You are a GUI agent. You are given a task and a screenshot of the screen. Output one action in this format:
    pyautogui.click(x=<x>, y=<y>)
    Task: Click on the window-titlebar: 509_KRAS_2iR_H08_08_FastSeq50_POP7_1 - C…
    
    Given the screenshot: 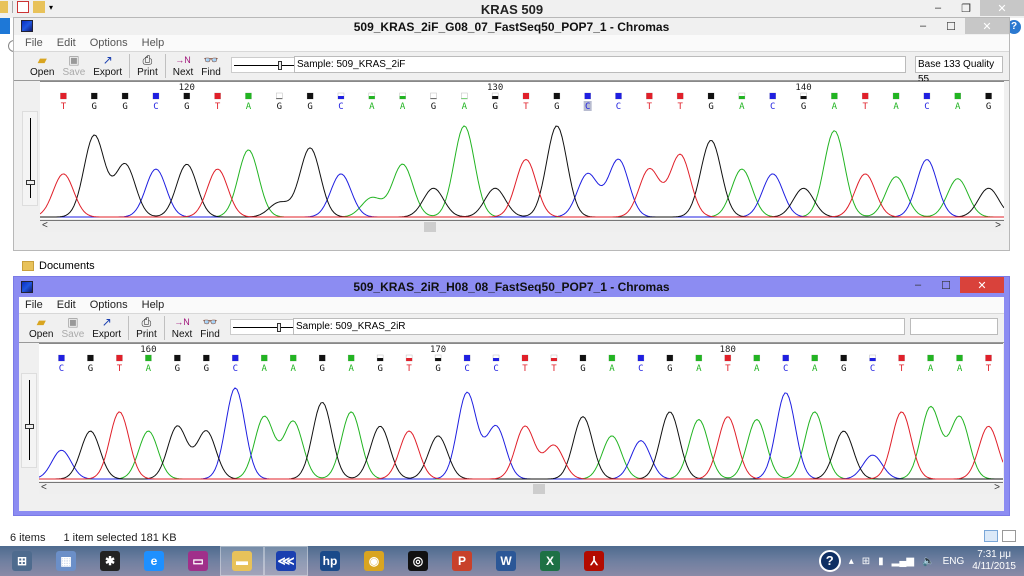 What is the action you would take?
    pyautogui.click(x=511, y=287)
    